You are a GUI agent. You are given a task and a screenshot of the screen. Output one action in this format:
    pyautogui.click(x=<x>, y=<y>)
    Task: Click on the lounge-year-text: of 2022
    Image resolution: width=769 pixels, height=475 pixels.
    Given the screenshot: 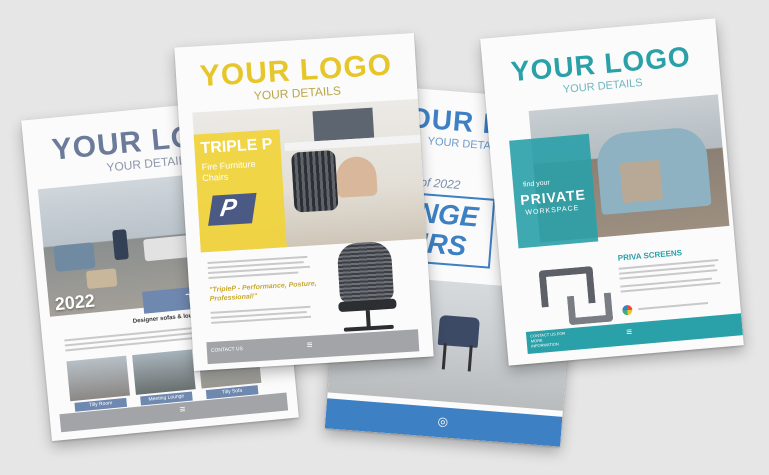 What is the action you would take?
    pyautogui.click(x=440, y=183)
    